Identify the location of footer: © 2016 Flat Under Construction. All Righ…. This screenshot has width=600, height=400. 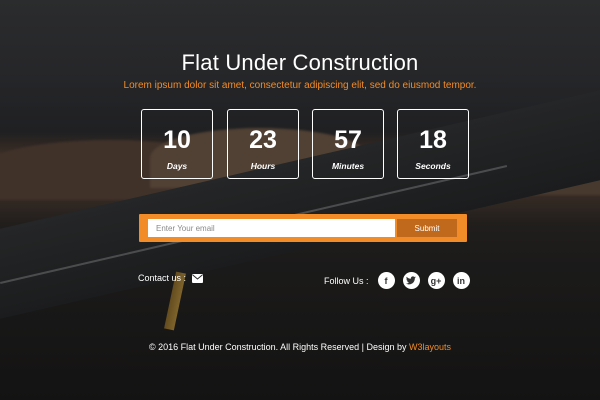
(300, 347).